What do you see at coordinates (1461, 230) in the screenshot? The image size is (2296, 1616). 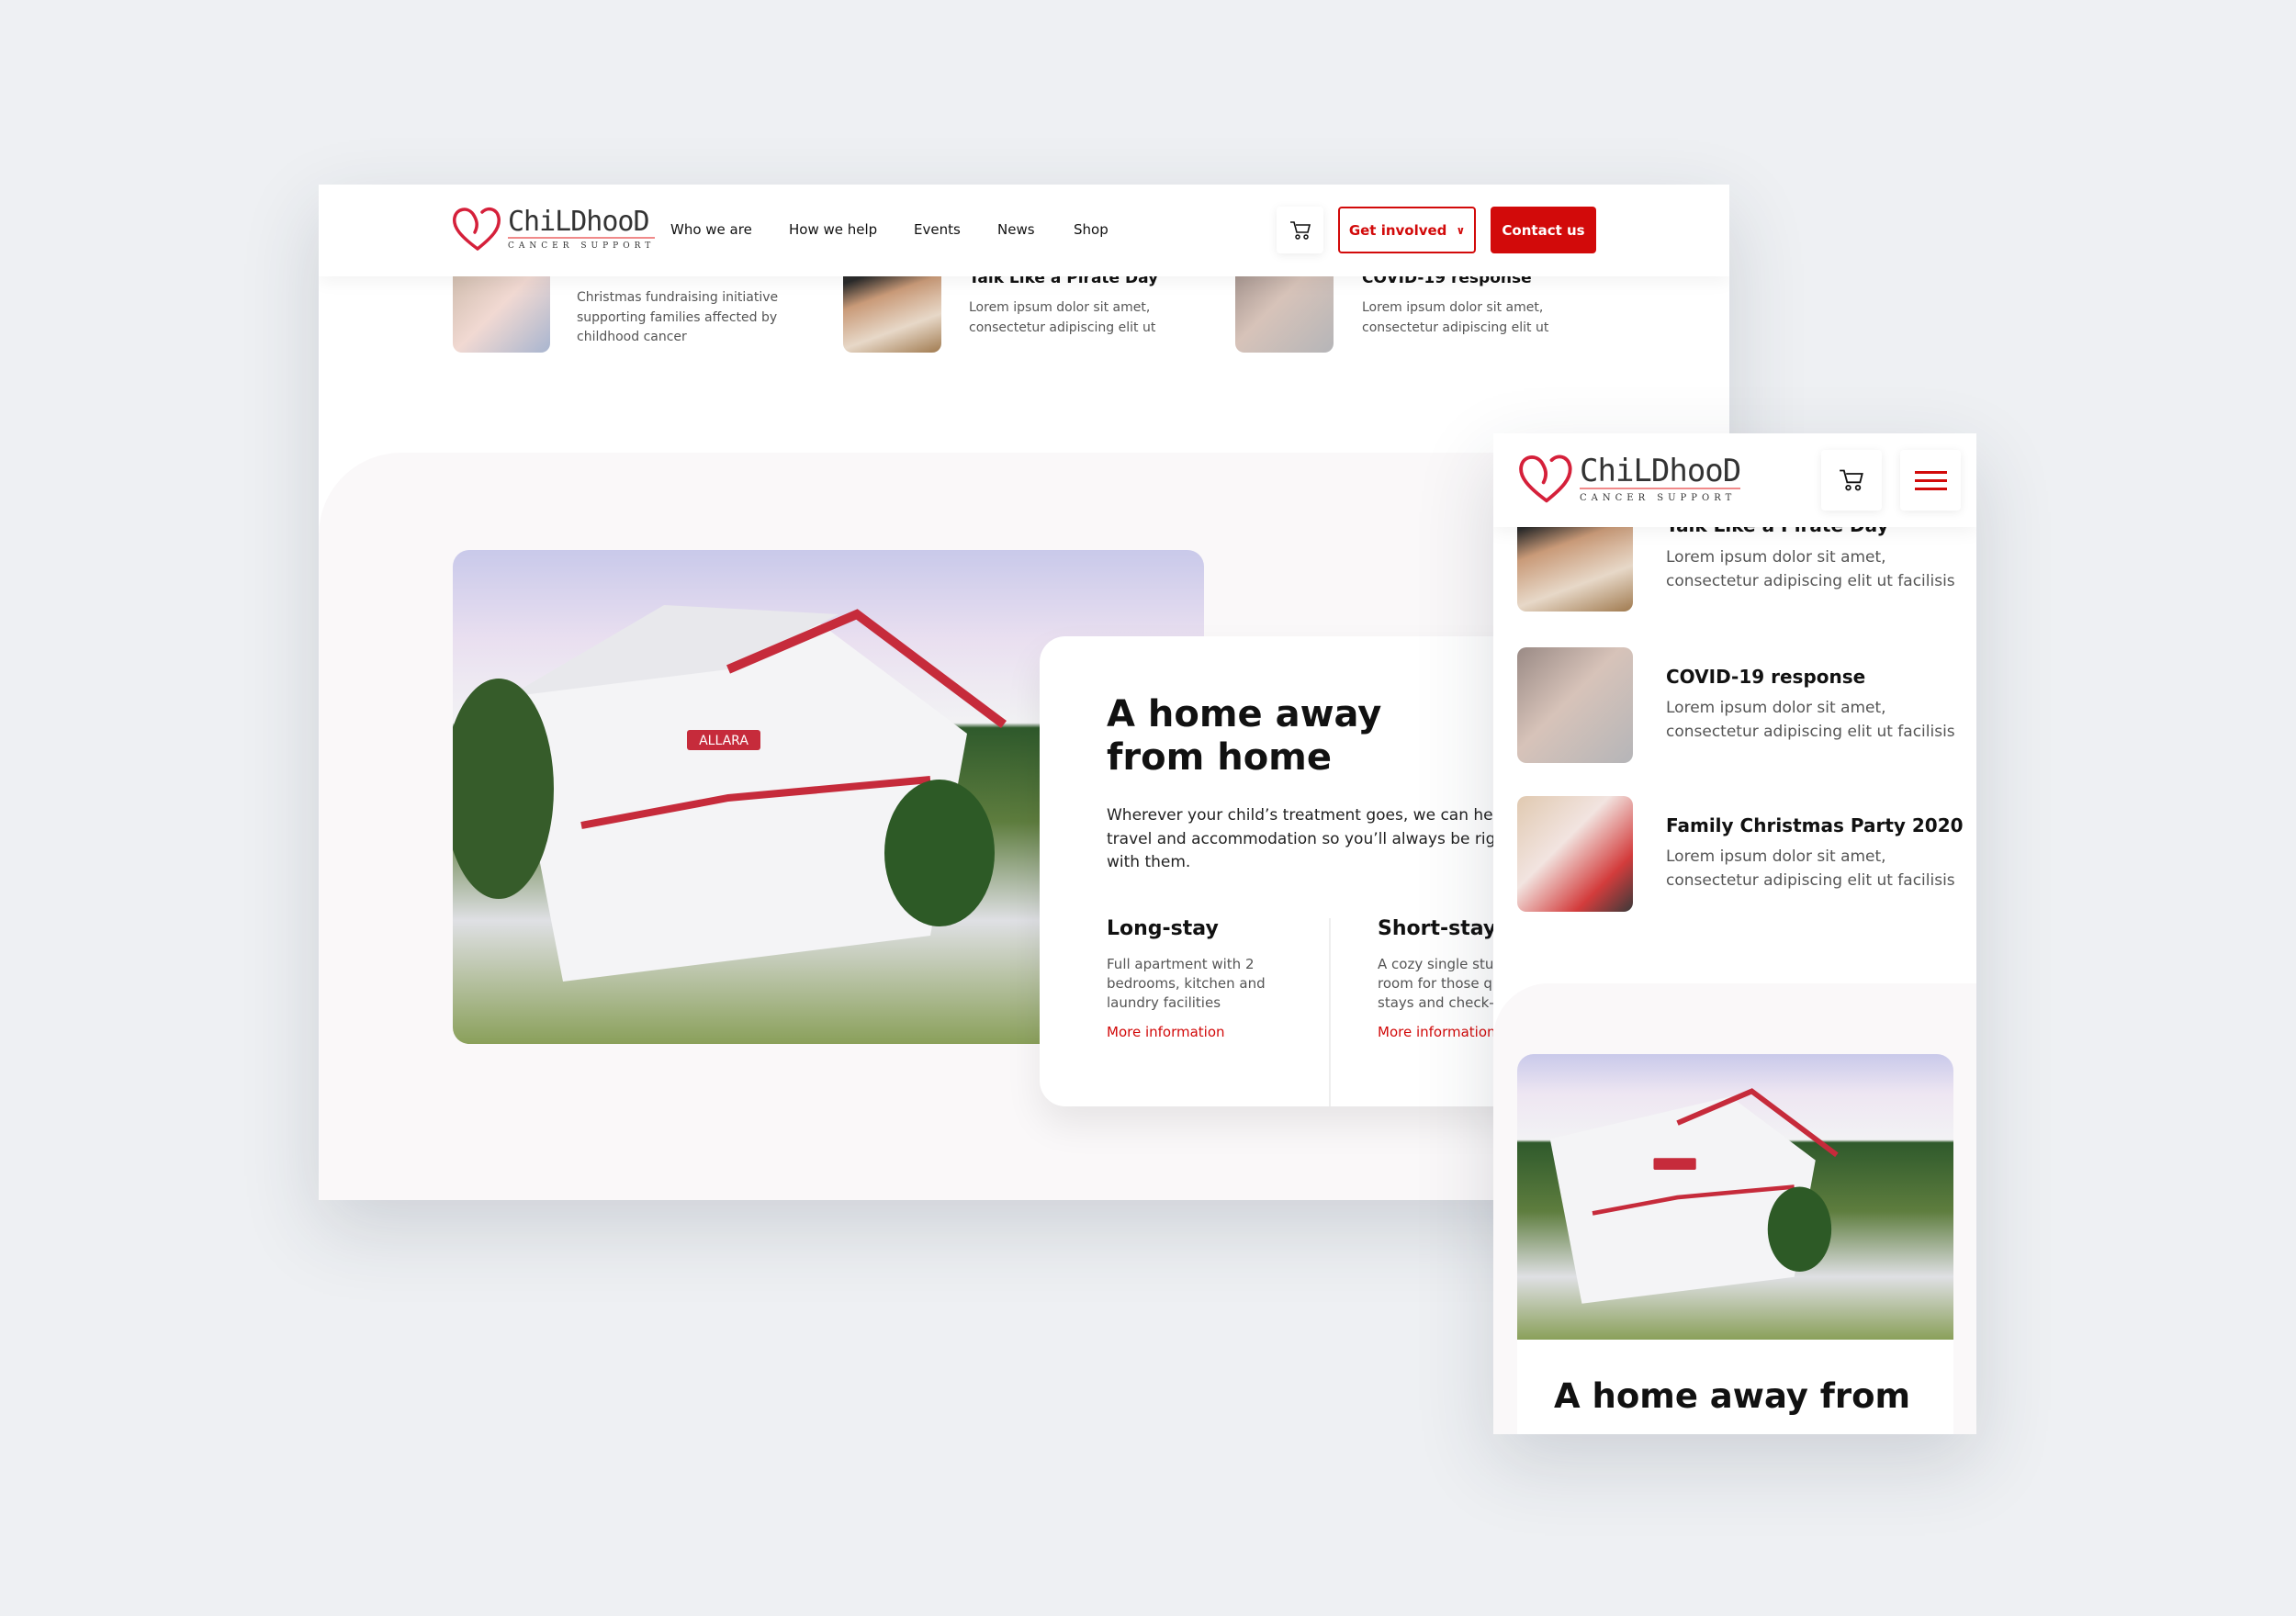 I see `chevron-down-icon: ∨` at bounding box center [1461, 230].